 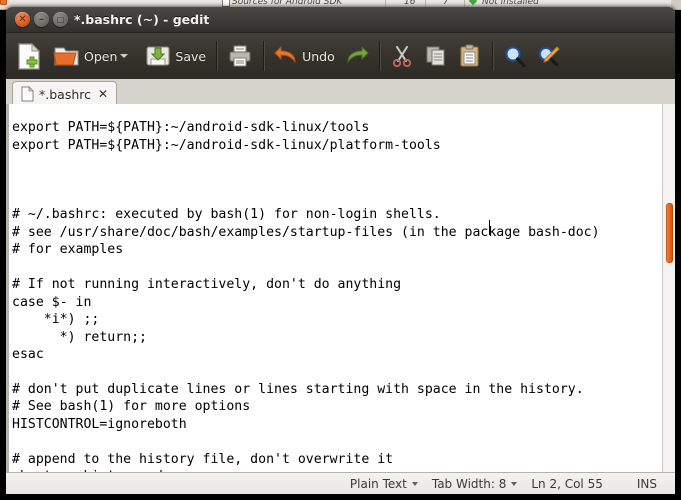 I want to click on redo-arrow-icon, so click(x=357, y=56).